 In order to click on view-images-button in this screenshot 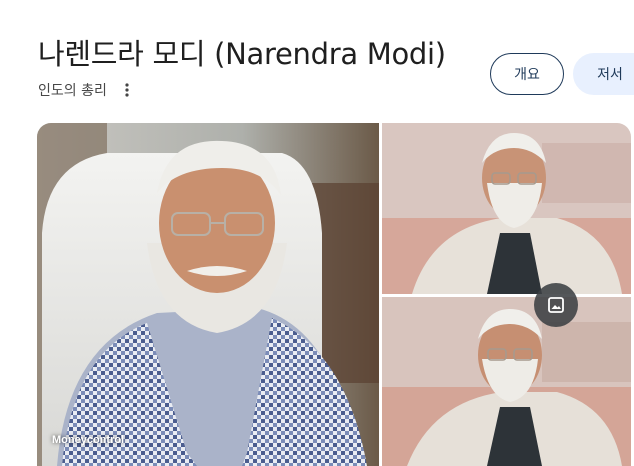, I will do `click(556, 305)`.